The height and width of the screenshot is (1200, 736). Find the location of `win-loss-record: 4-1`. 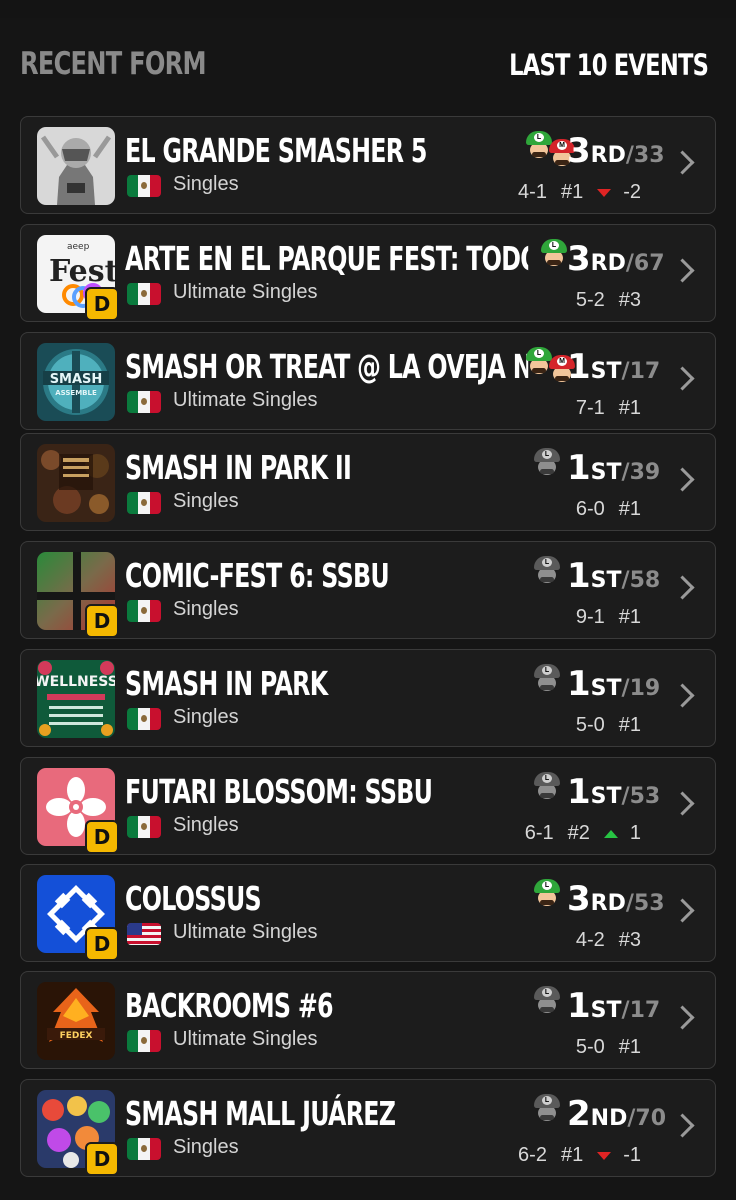

win-loss-record: 4-1 is located at coordinates (532, 192).